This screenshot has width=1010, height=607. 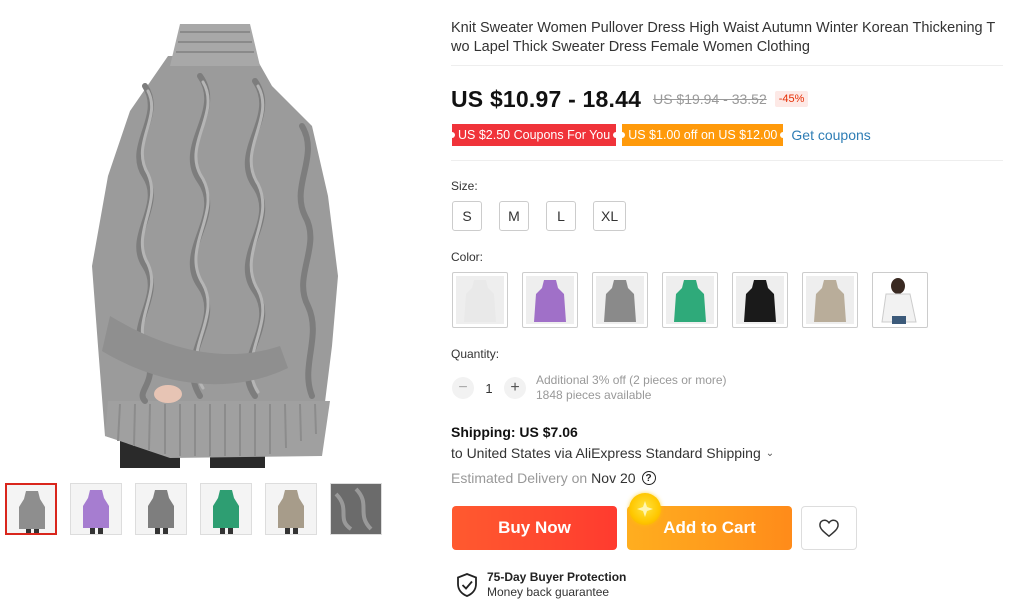 I want to click on wishlist-button, so click(x=829, y=528).